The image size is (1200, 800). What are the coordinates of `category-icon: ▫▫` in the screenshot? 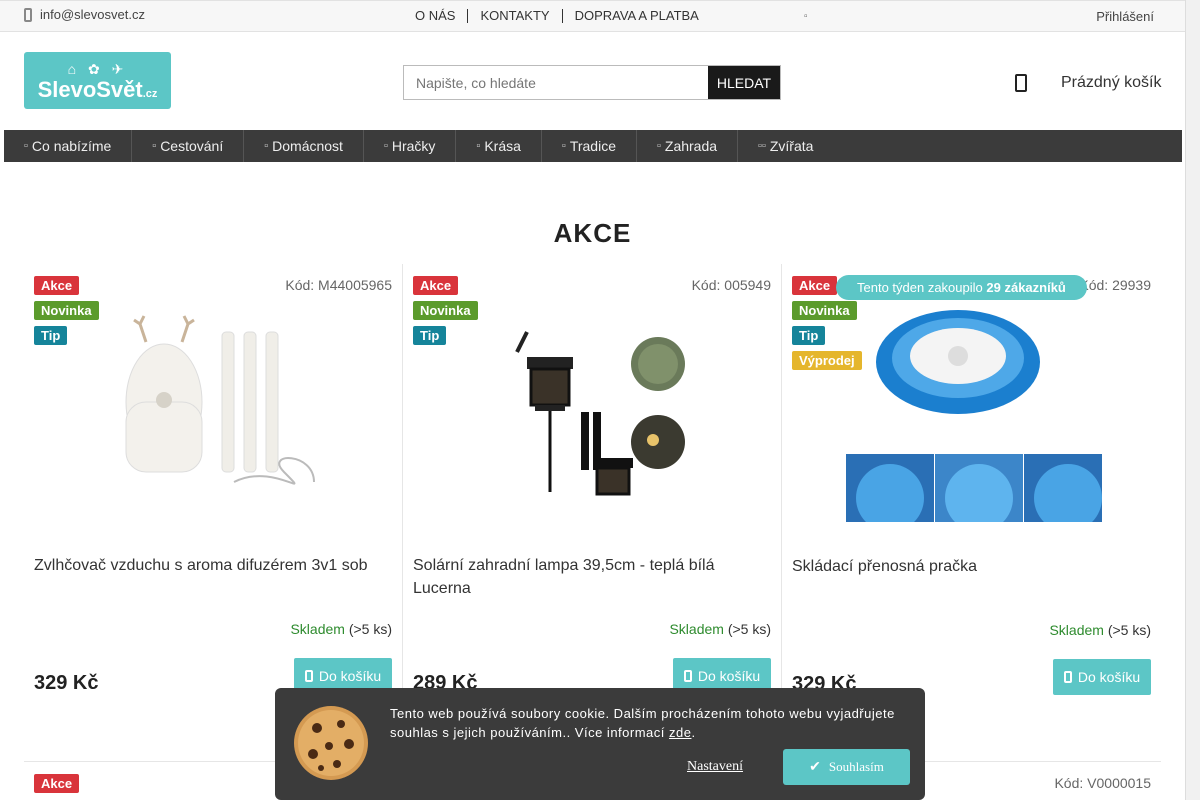 It's located at (762, 146).